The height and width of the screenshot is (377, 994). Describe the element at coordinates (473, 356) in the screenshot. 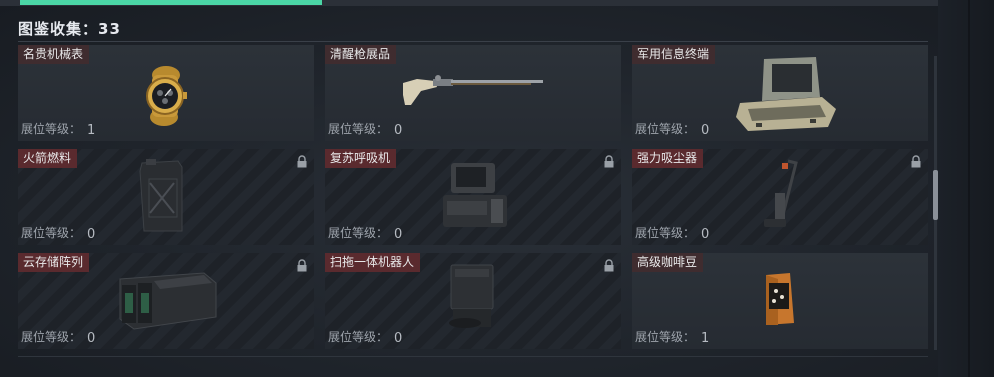

I see `footer-divider` at that location.